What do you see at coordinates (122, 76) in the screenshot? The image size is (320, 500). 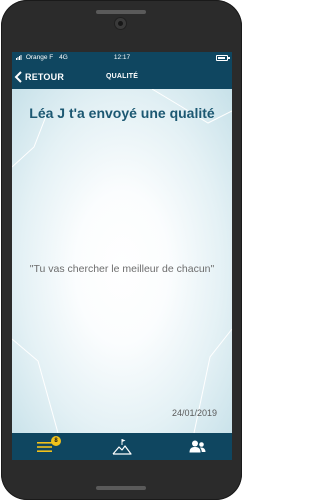 I see `nav-bar: QUALITÉ RETOUR` at bounding box center [122, 76].